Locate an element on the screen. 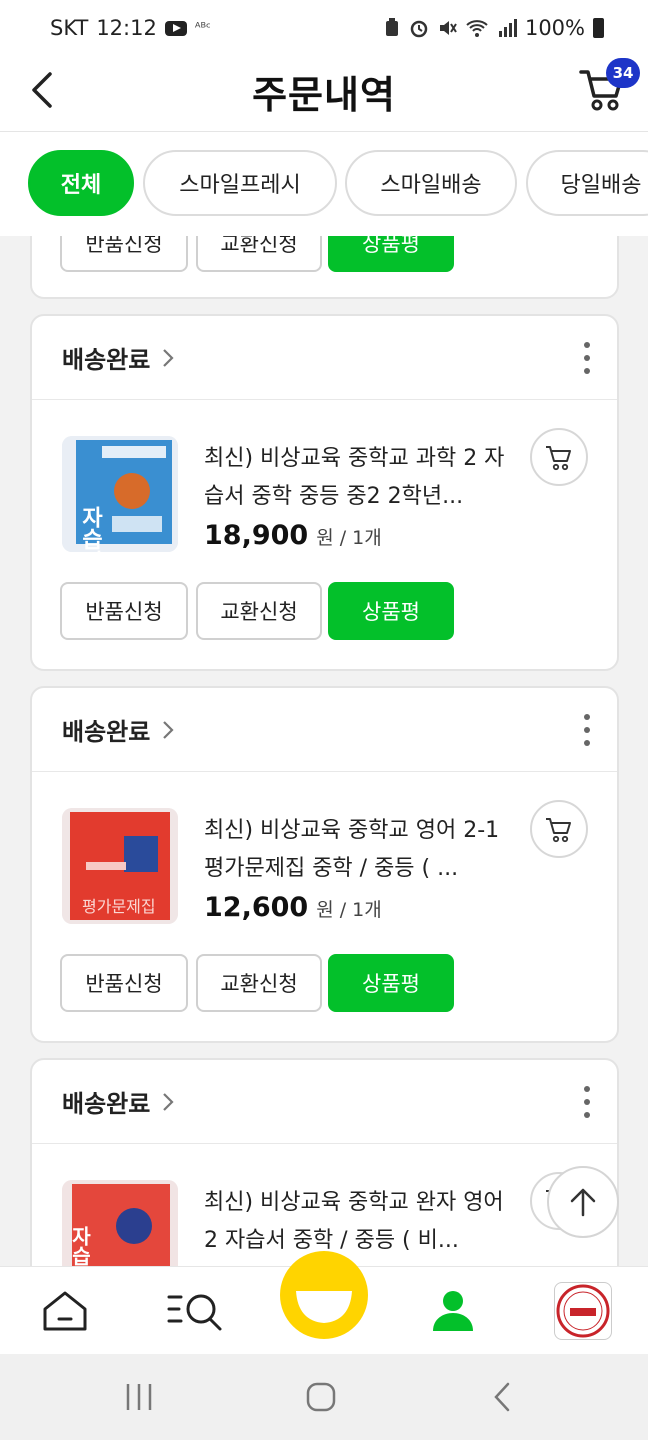 The image size is (648, 1440). recent-apps-button is located at coordinates (139, 1397).